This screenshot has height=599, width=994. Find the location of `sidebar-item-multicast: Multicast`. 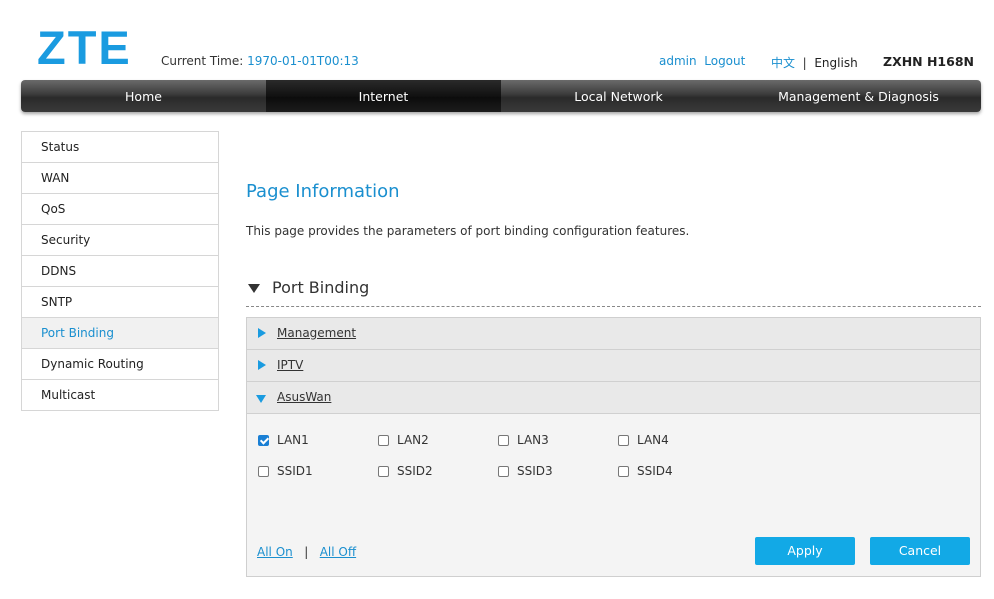

sidebar-item-multicast: Multicast is located at coordinates (120, 395).